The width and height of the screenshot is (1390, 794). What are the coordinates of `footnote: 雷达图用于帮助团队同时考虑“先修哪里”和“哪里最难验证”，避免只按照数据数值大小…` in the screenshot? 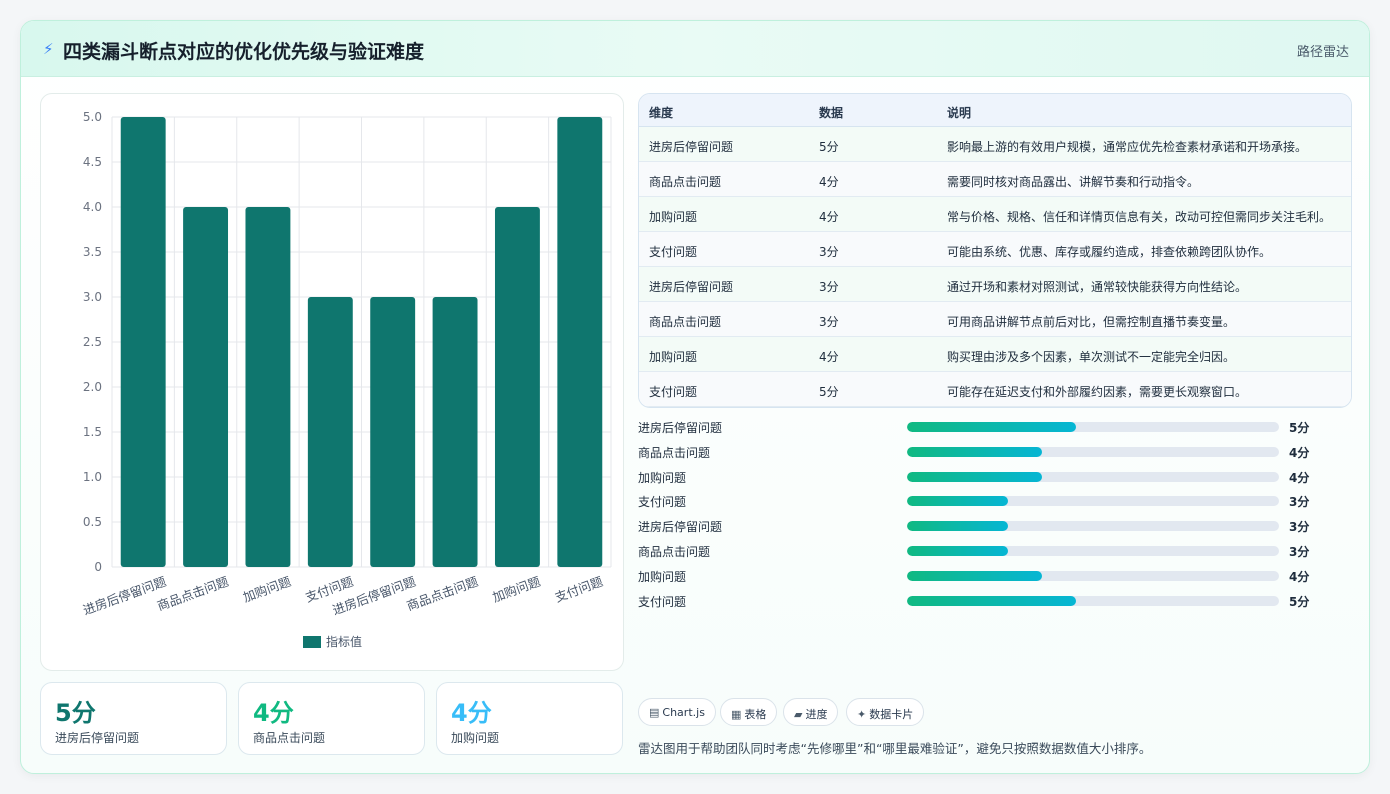 It's located at (895, 748).